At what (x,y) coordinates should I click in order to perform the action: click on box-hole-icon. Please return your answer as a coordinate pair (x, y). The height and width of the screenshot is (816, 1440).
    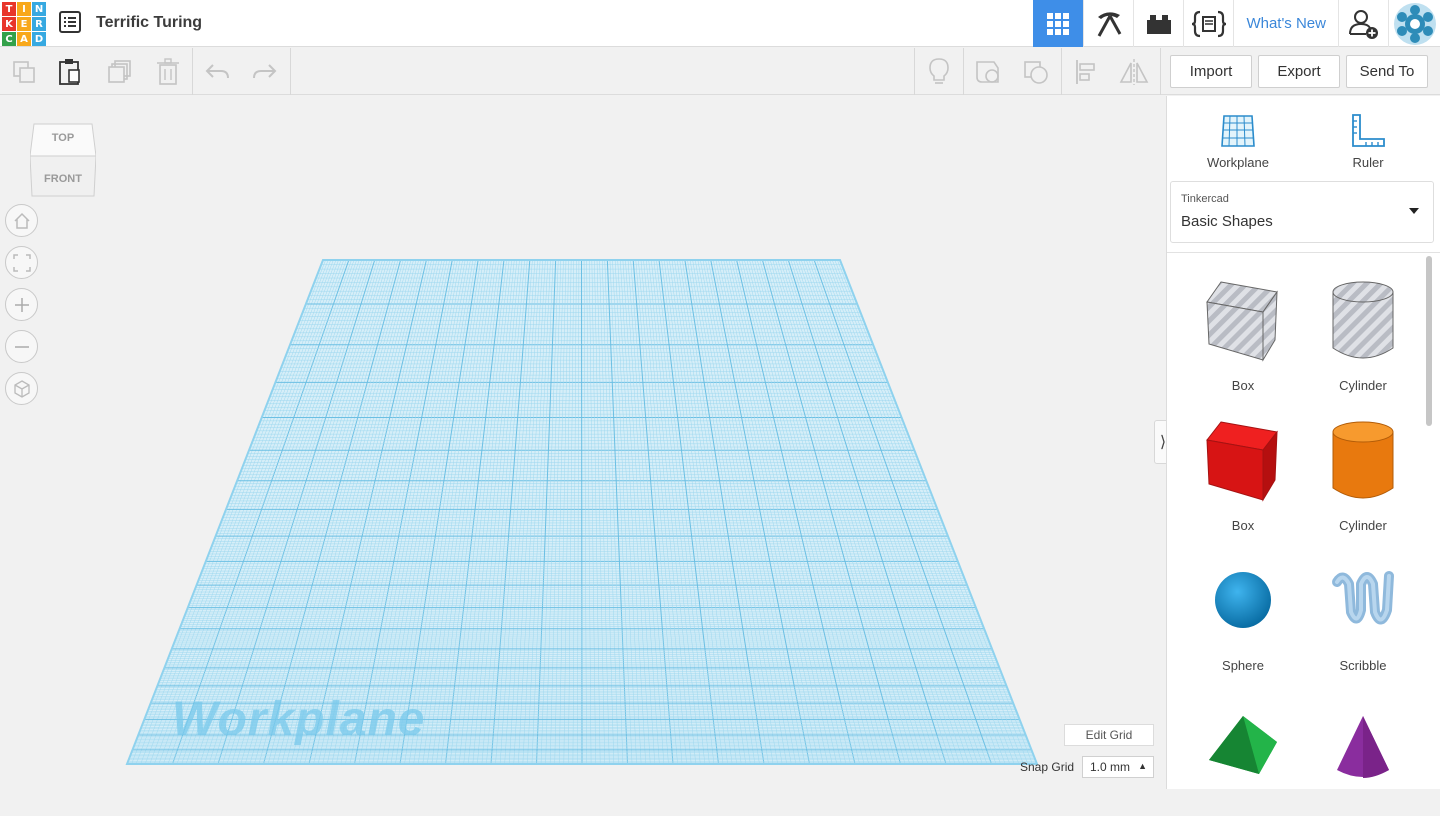
    Looking at the image, I should click on (1242, 321).